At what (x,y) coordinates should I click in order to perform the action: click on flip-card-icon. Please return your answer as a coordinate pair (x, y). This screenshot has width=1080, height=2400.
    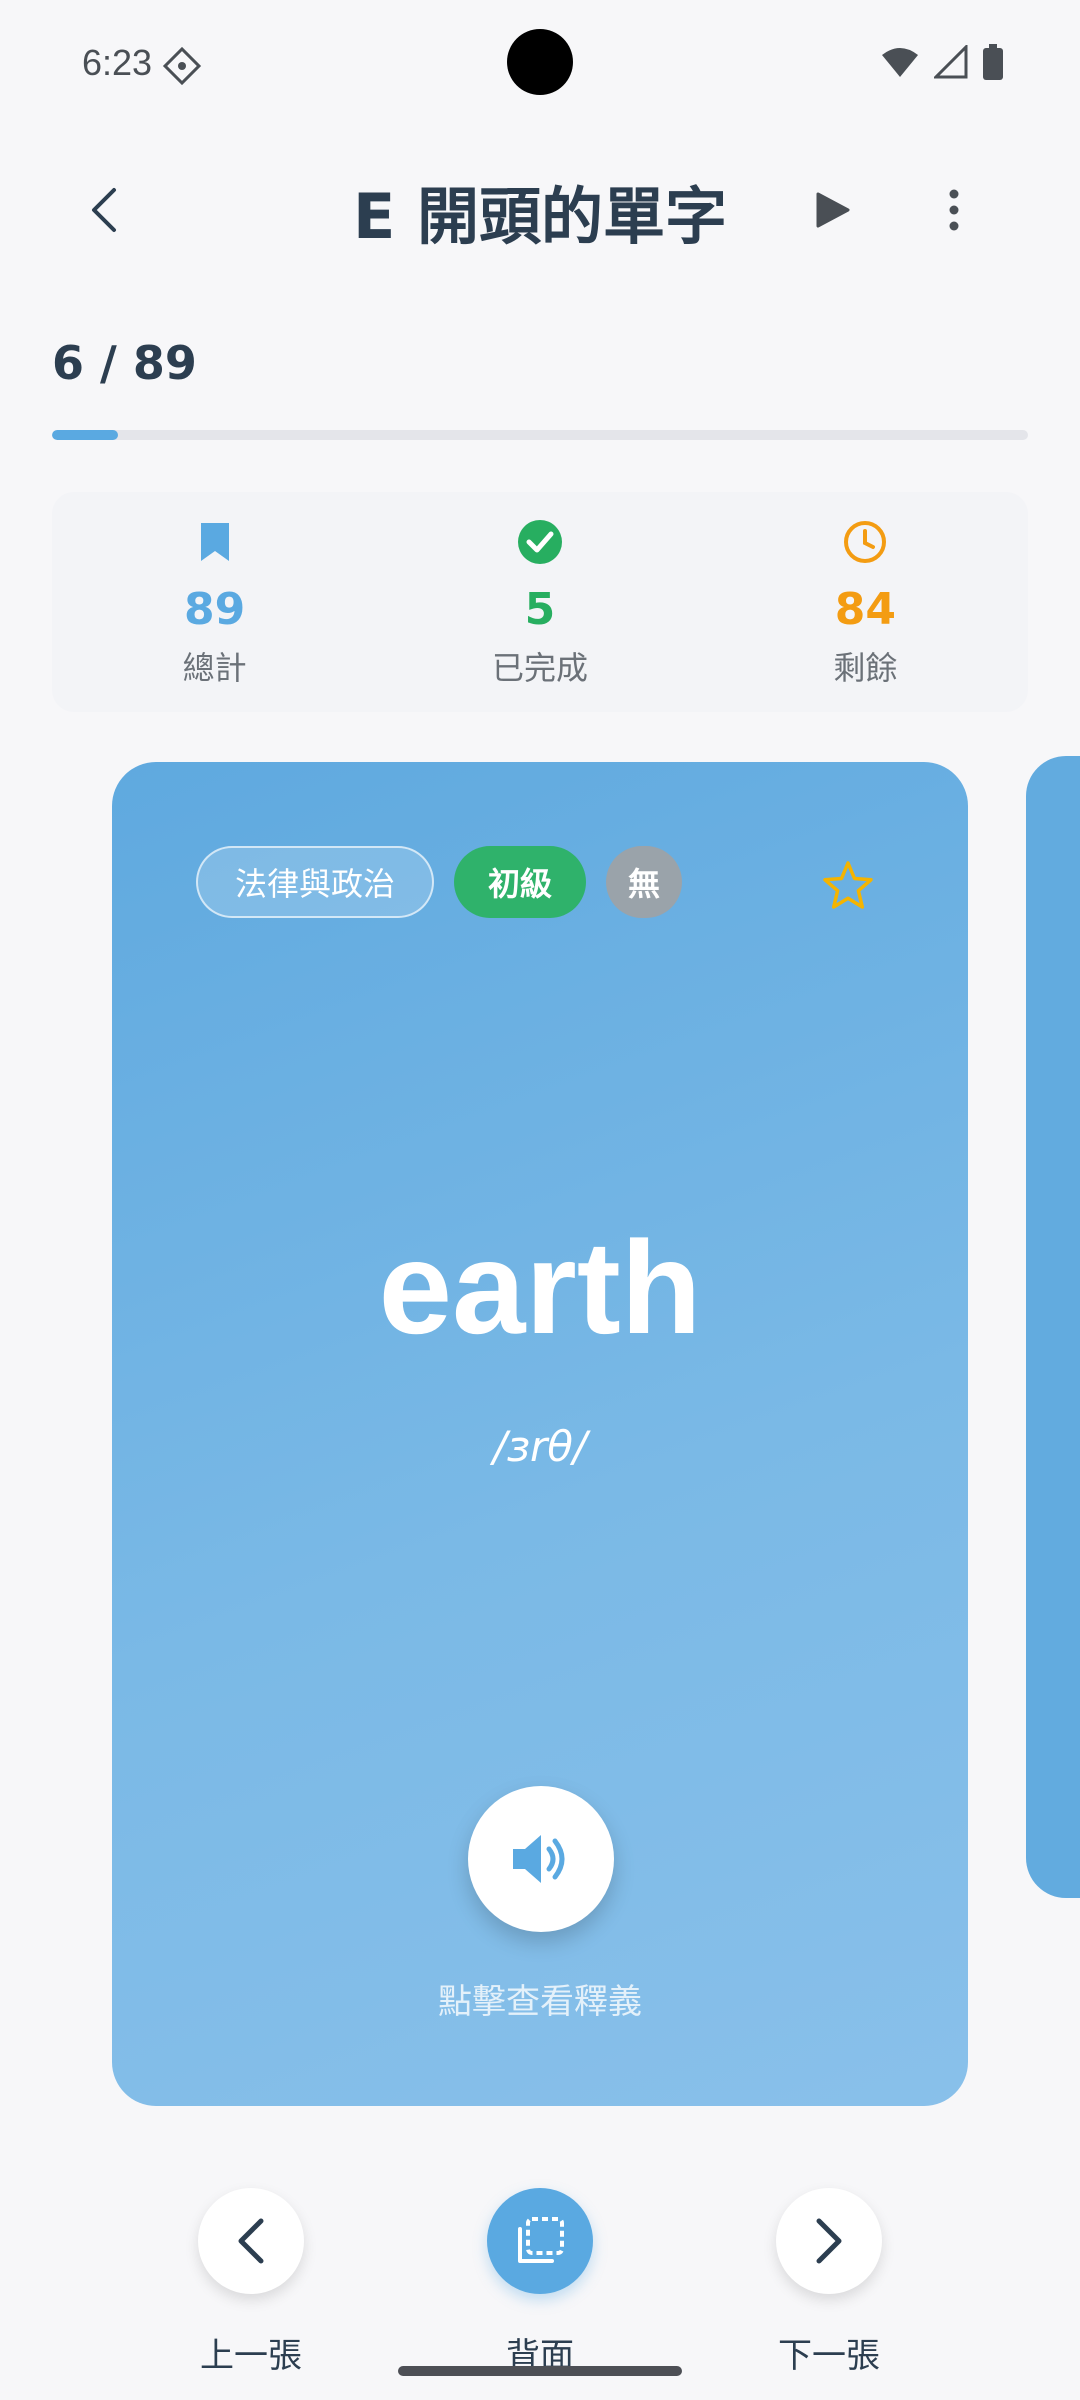
    Looking at the image, I should click on (541, 2240).